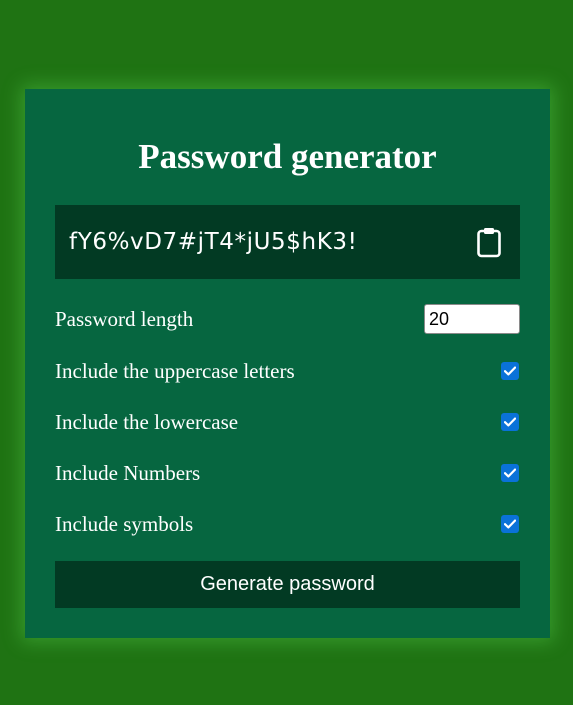 The height and width of the screenshot is (705, 573). What do you see at coordinates (175, 370) in the screenshot?
I see `uppercase-label: Include the uppercase letters` at bounding box center [175, 370].